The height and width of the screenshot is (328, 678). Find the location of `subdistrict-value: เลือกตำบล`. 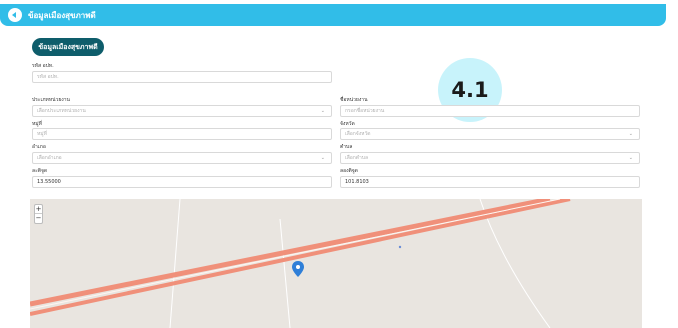

subdistrict-value: เลือกตำบล is located at coordinates (357, 158).